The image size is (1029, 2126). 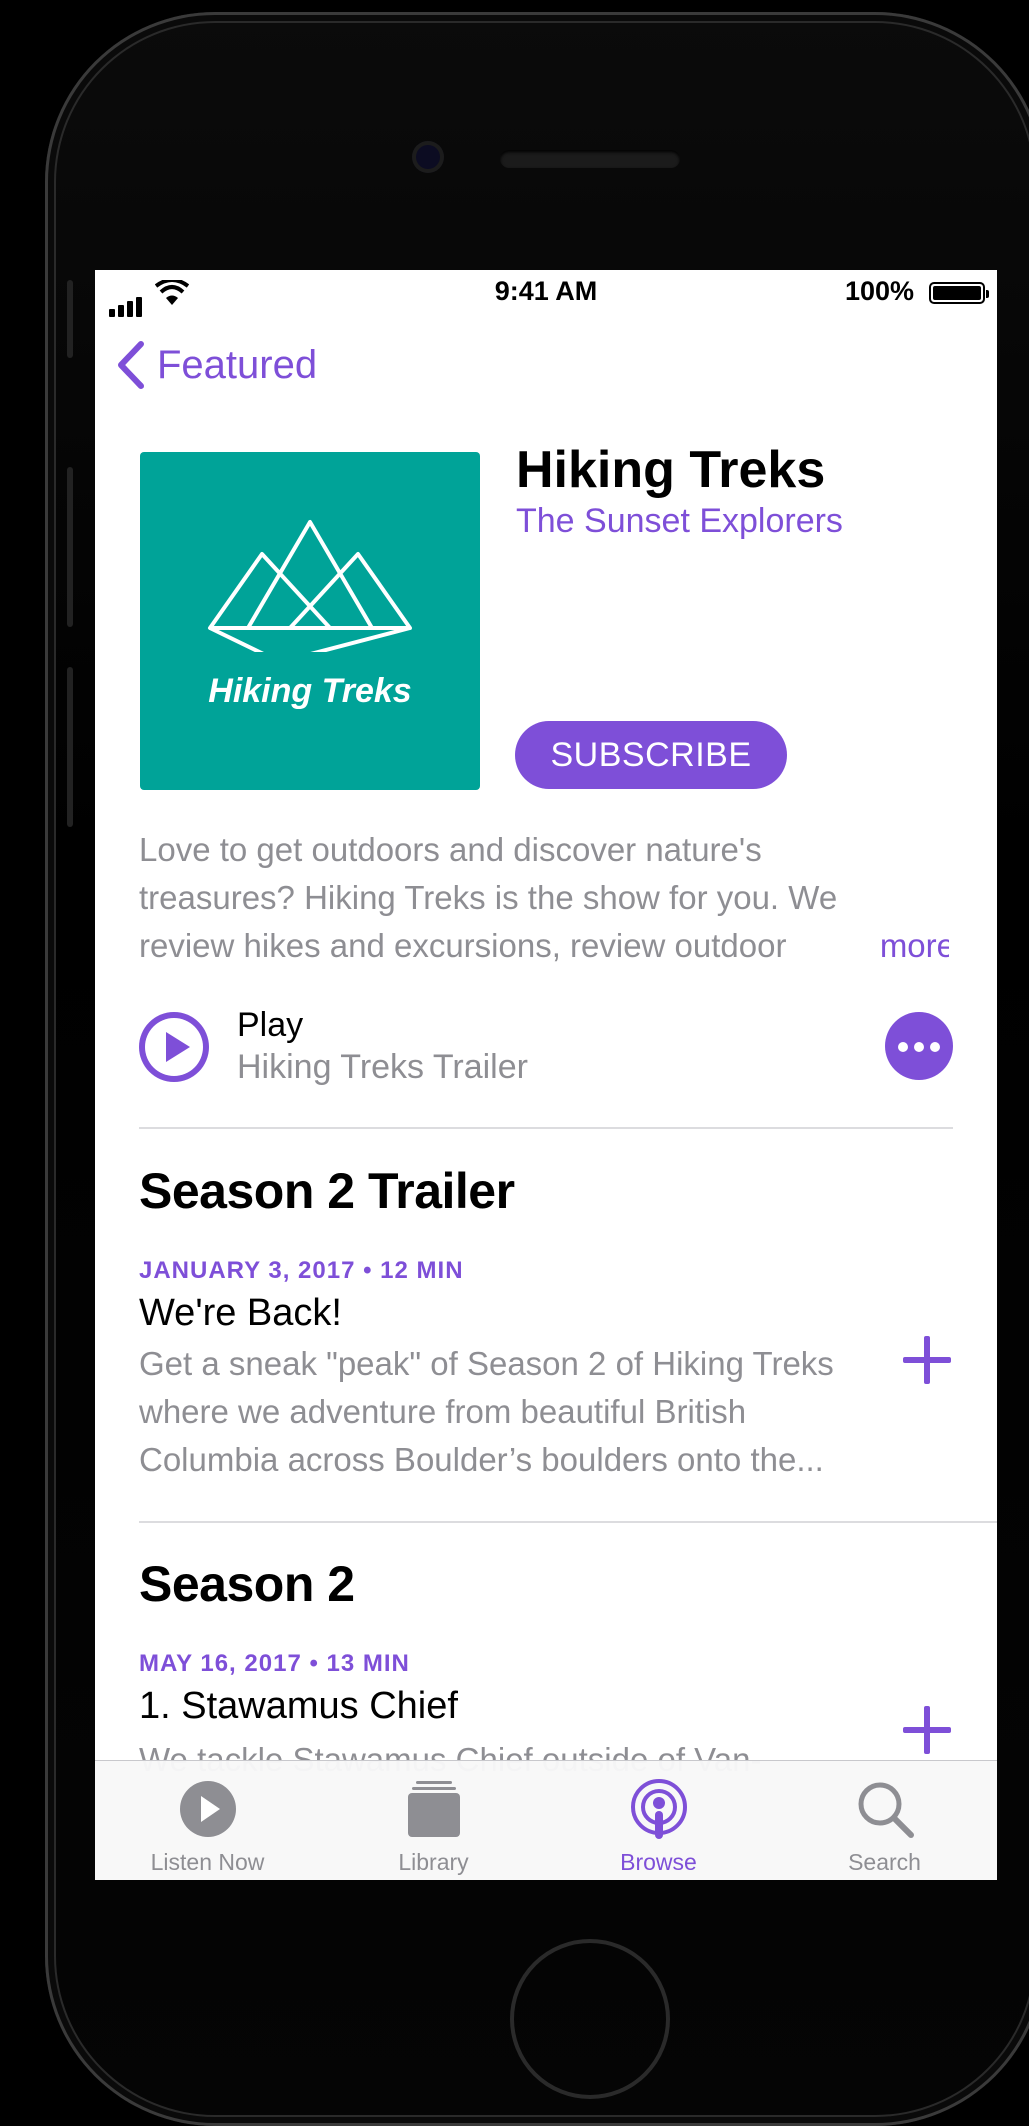 I want to click on volume-up-button, so click(x=70, y=547).